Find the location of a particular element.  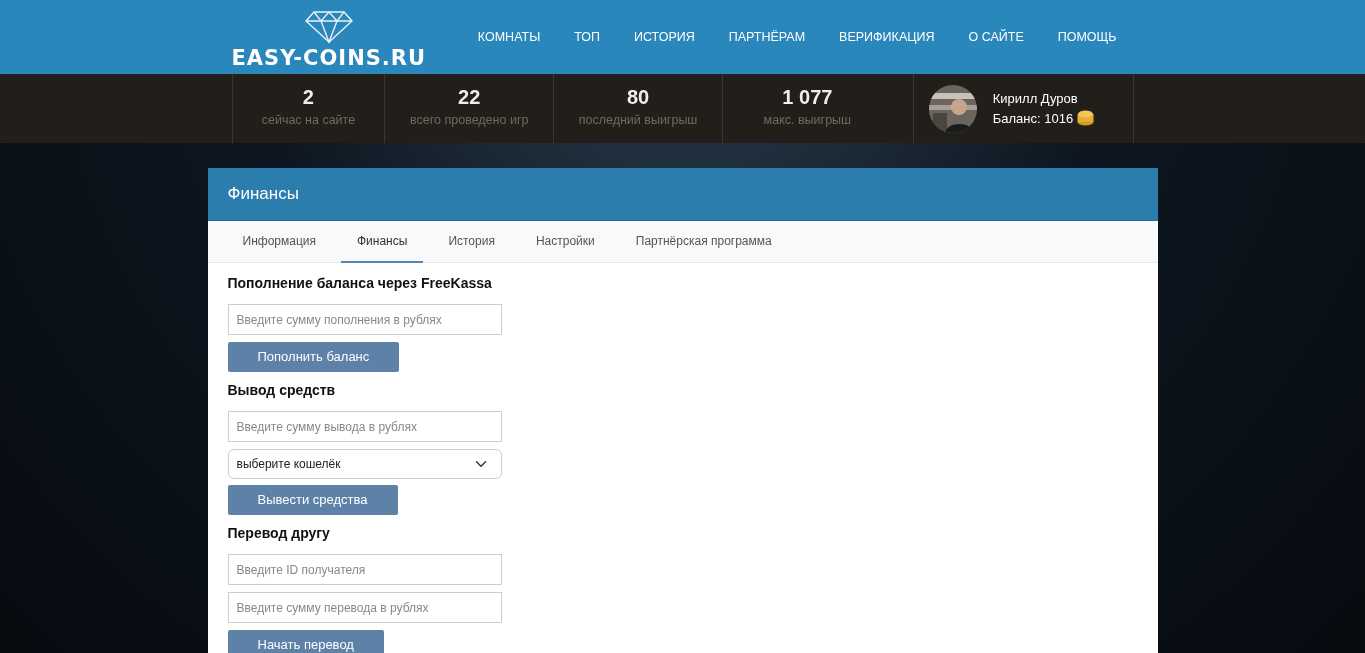

stat-label: всего проведено игр is located at coordinates (469, 121).